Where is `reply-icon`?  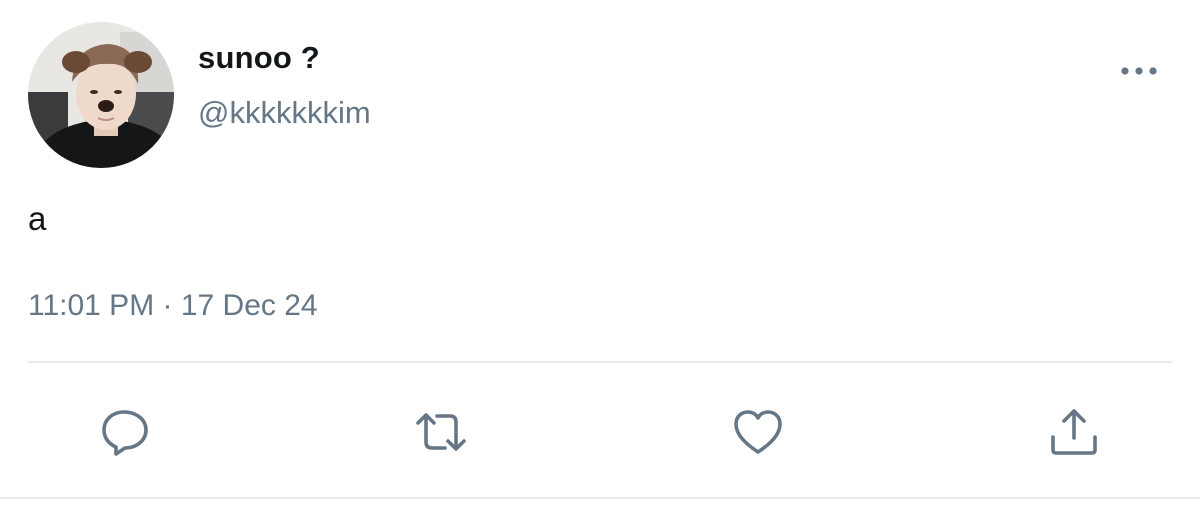
reply-icon is located at coordinates (125, 433).